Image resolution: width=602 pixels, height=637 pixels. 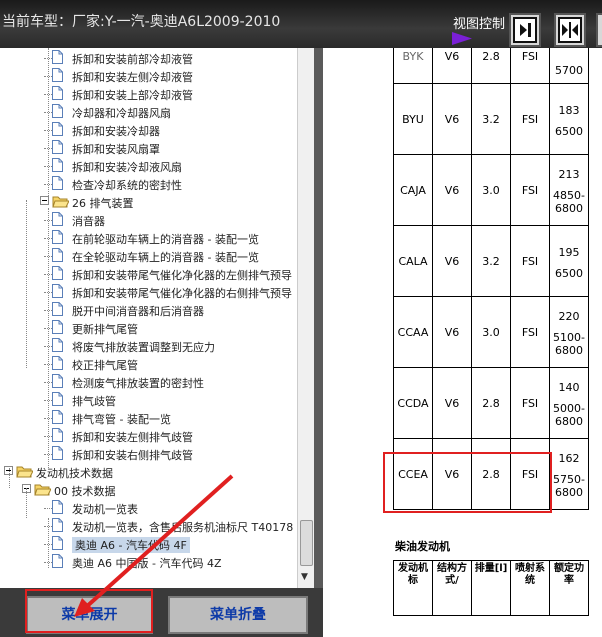 What do you see at coordinates (569, 588) in the screenshot?
I see `diesel-header-cell: 额定功率` at bounding box center [569, 588].